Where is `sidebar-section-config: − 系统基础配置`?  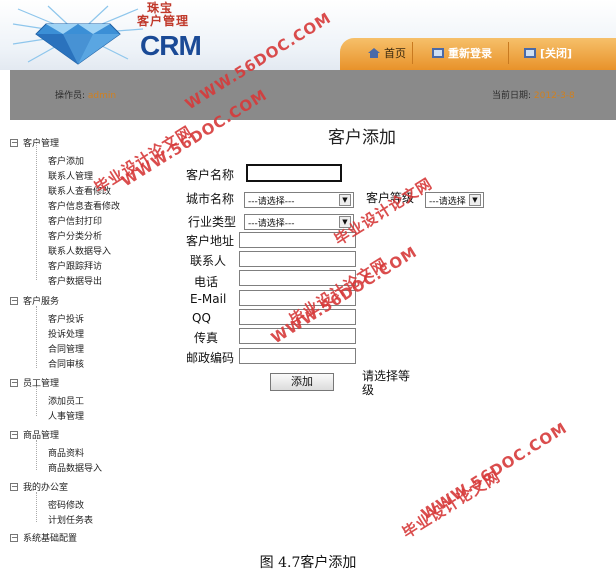 sidebar-section-config: − 系统基础配置 is located at coordinates (43, 537).